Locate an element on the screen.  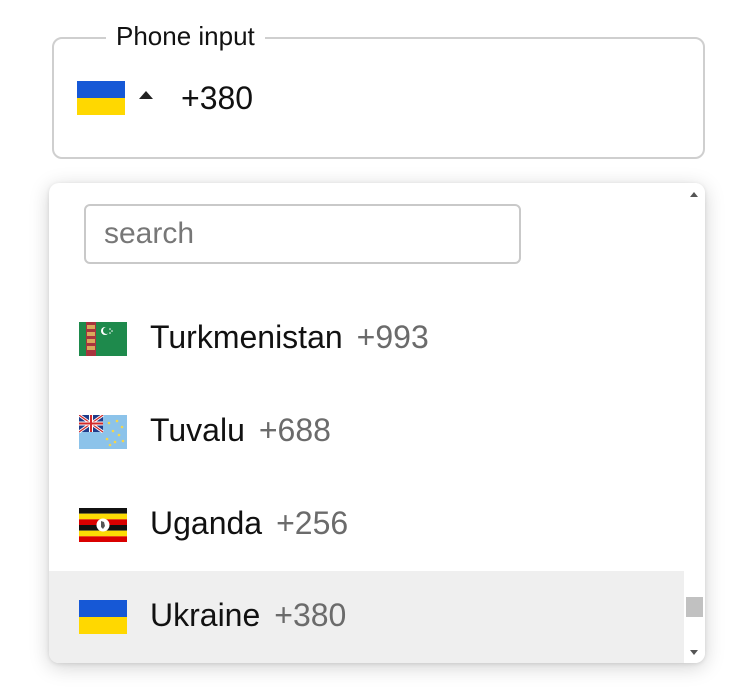
country-search-input is located at coordinates (302, 234).